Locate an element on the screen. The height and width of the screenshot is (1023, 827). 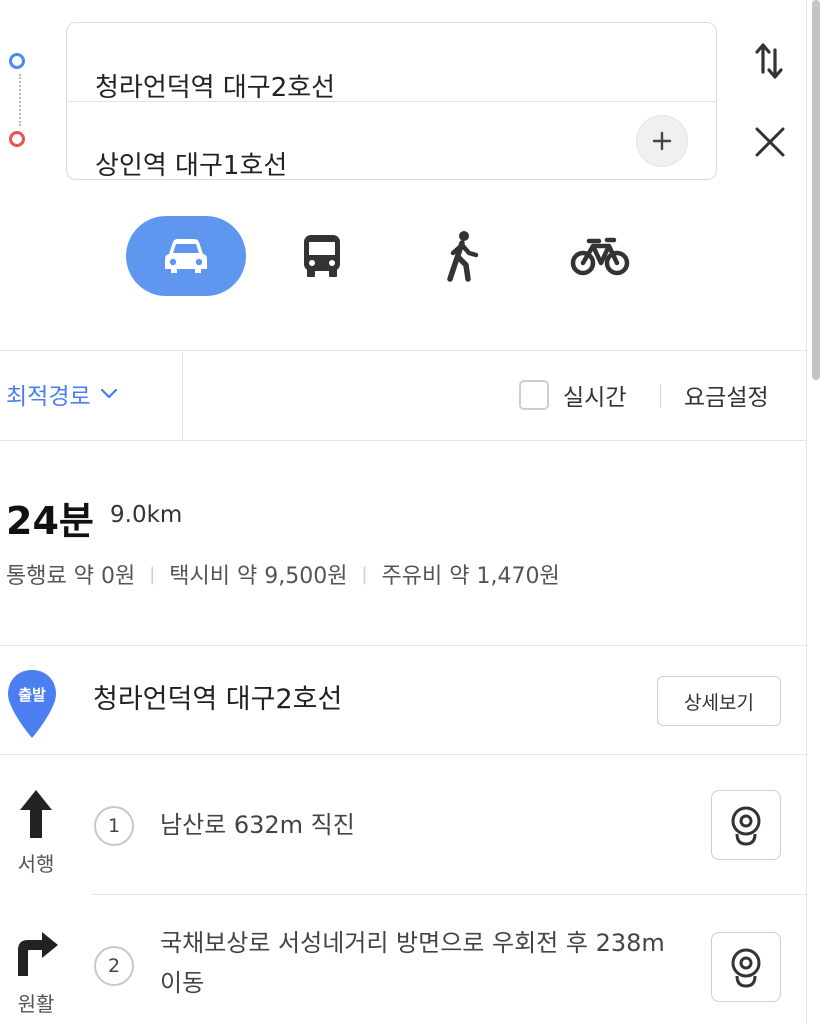
car-icon is located at coordinates (186, 256).